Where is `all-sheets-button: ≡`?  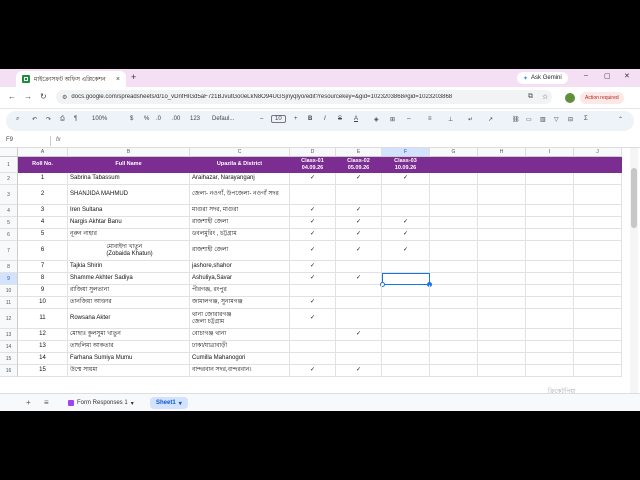
all-sheets-button: ≡ is located at coordinates (46, 402).